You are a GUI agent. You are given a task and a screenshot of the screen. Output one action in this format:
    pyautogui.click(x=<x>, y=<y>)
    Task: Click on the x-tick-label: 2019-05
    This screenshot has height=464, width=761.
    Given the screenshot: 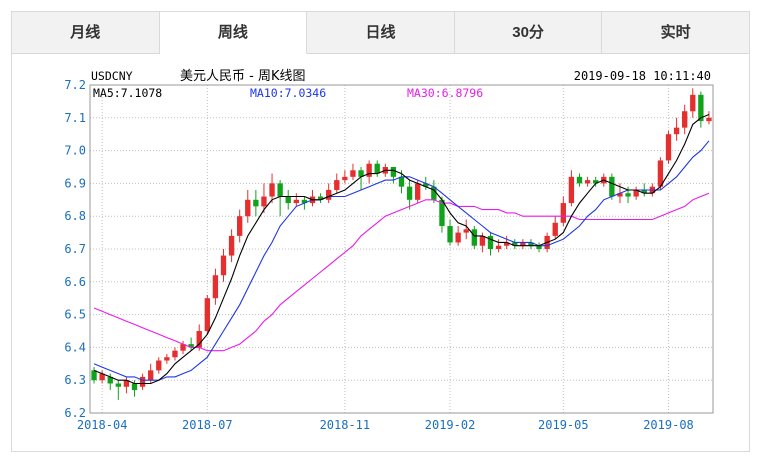 What is the action you would take?
    pyautogui.click(x=563, y=425)
    